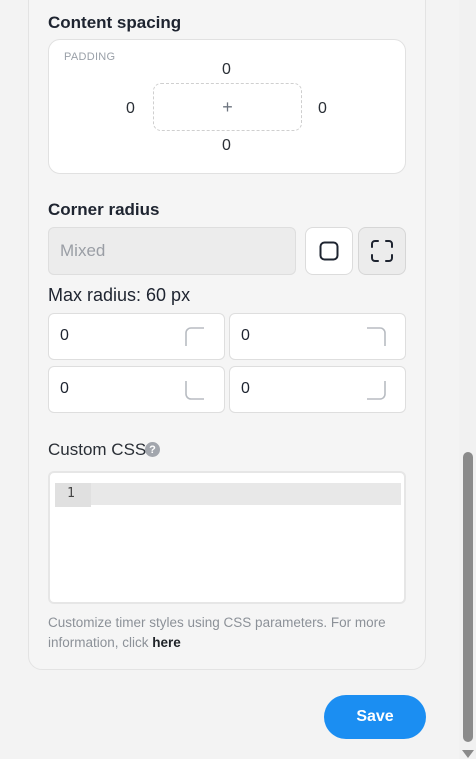  Describe the element at coordinates (226, 146) in the screenshot. I see `padding-bottom-value: 0` at that location.